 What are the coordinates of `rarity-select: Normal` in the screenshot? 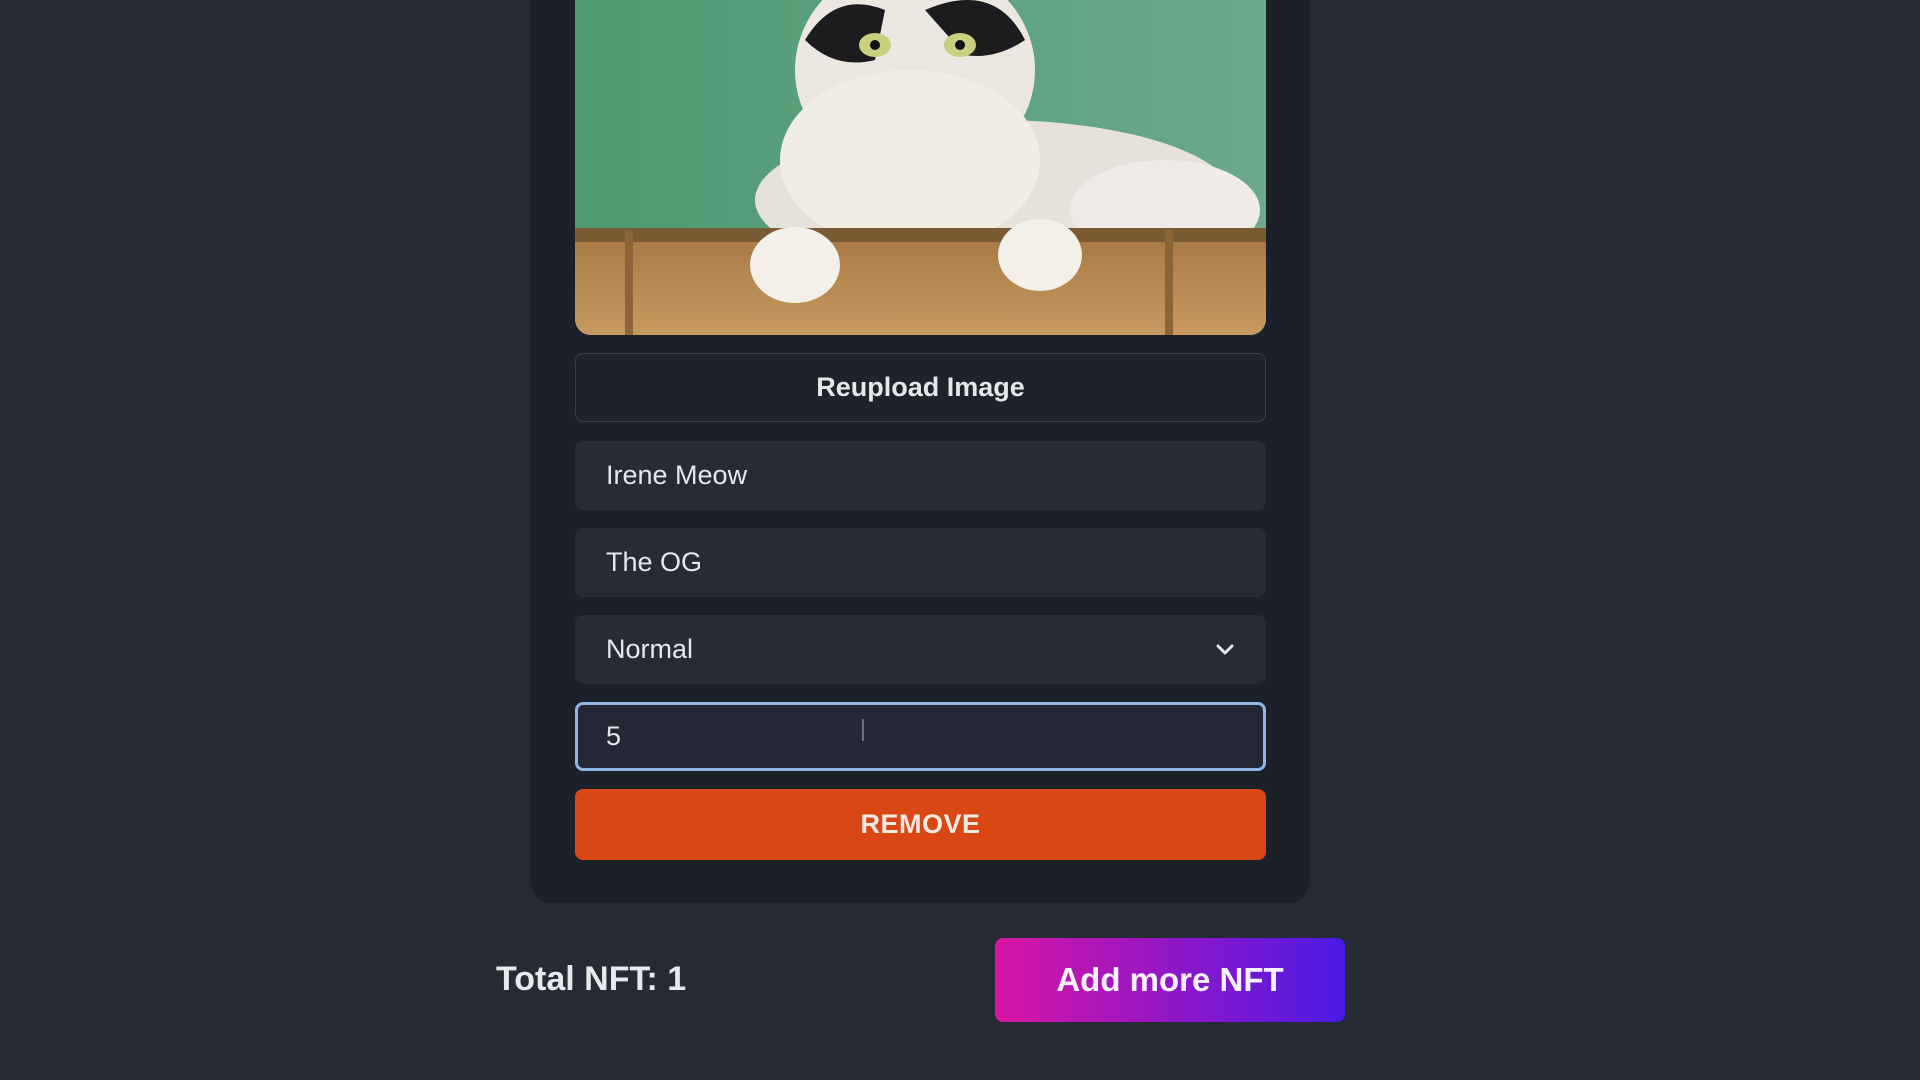 It's located at (920, 649).